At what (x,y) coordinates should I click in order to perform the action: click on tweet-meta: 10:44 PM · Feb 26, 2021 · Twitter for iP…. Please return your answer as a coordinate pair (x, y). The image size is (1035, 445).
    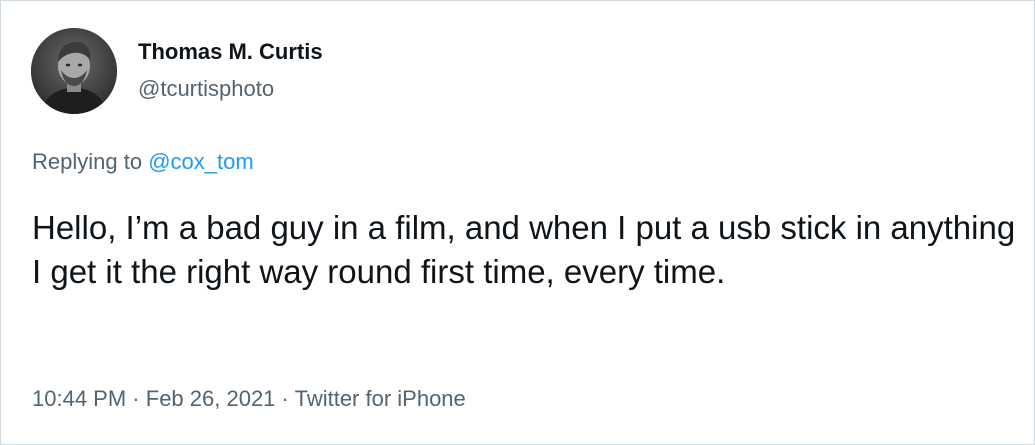
    Looking at the image, I should click on (249, 399).